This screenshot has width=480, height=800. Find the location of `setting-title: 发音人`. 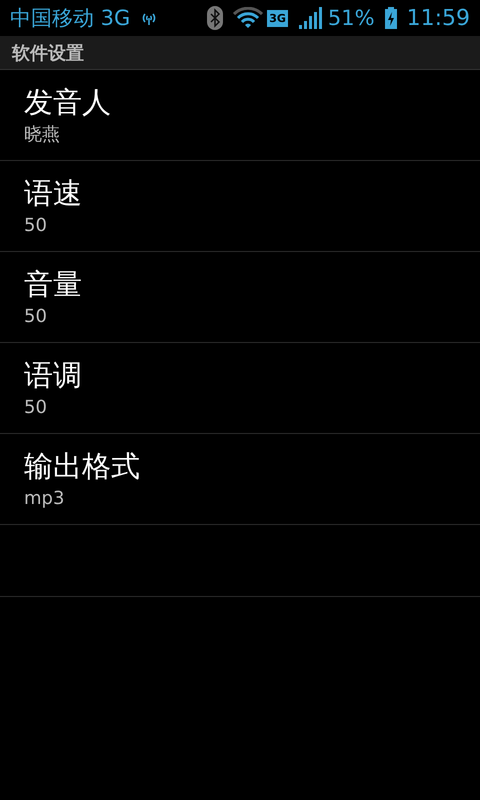

setting-title: 发音人 is located at coordinates (67, 102).